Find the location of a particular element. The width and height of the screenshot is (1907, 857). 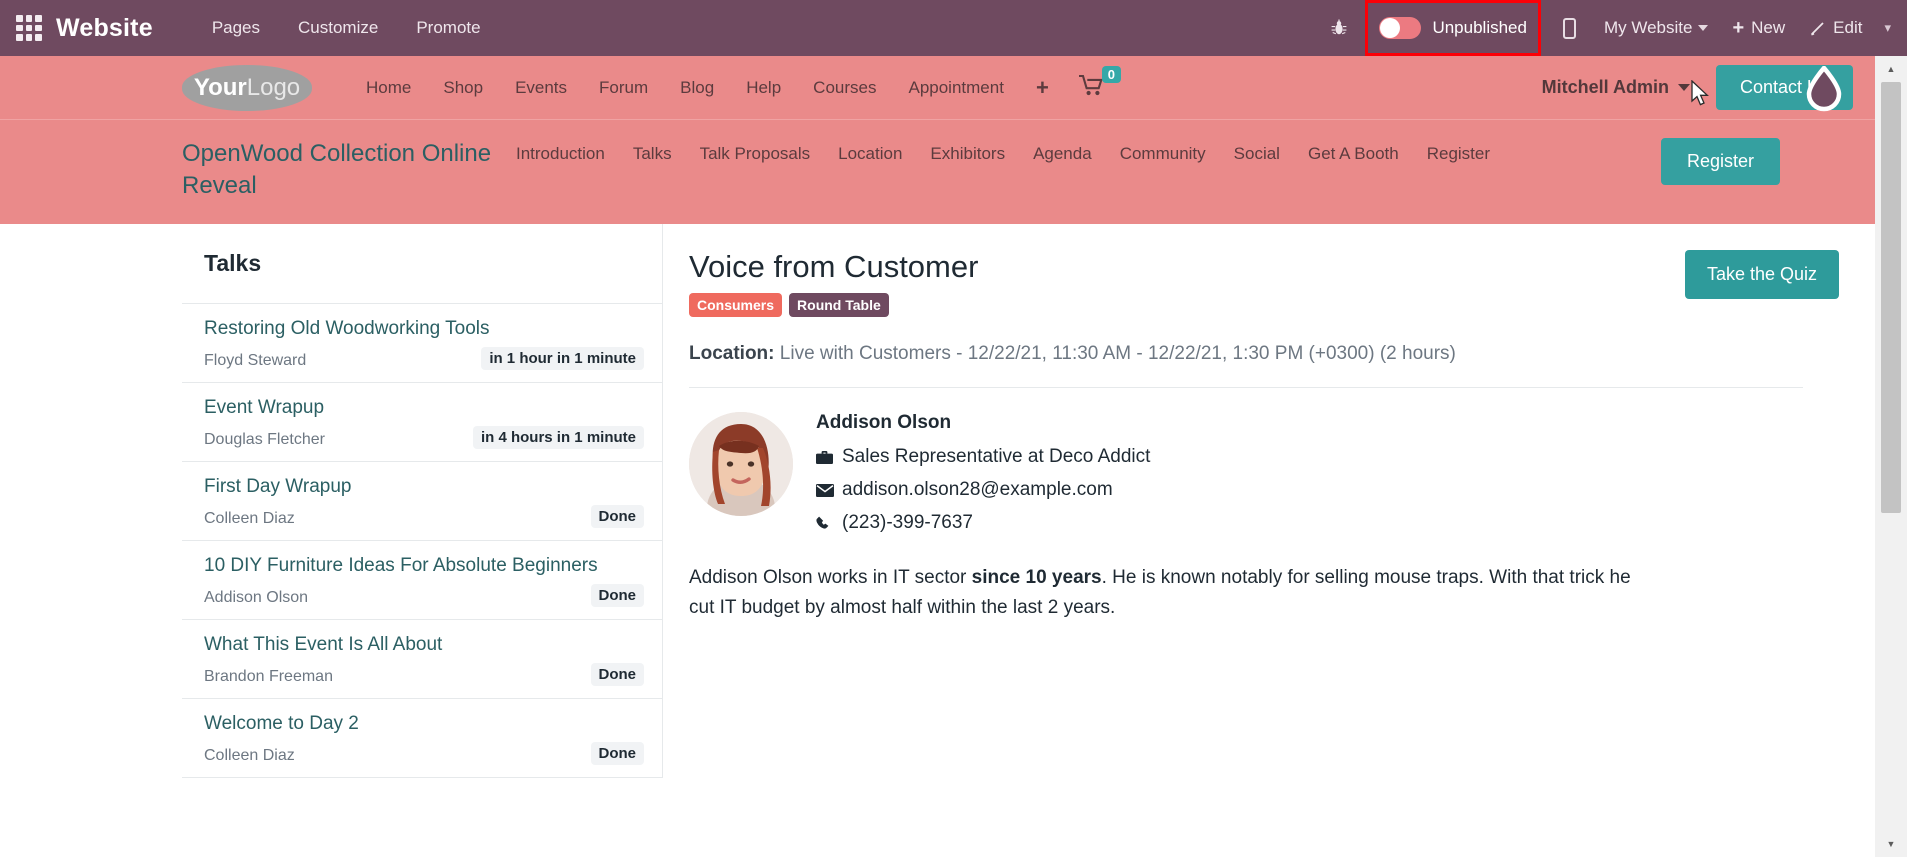

scroll-up-icon: ▲ is located at coordinates (1891, 69).